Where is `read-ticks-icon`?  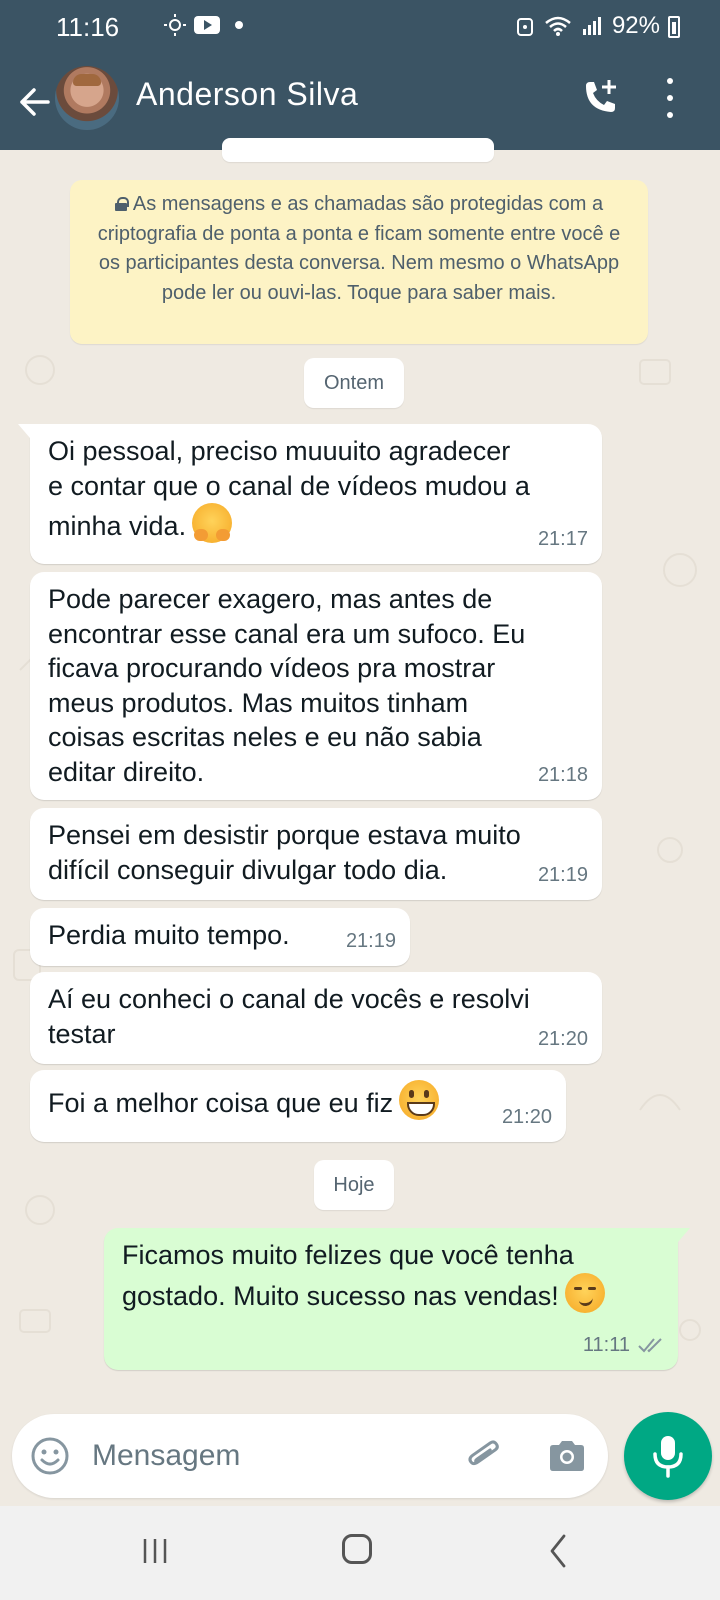
read-ticks-icon is located at coordinates (650, 1345).